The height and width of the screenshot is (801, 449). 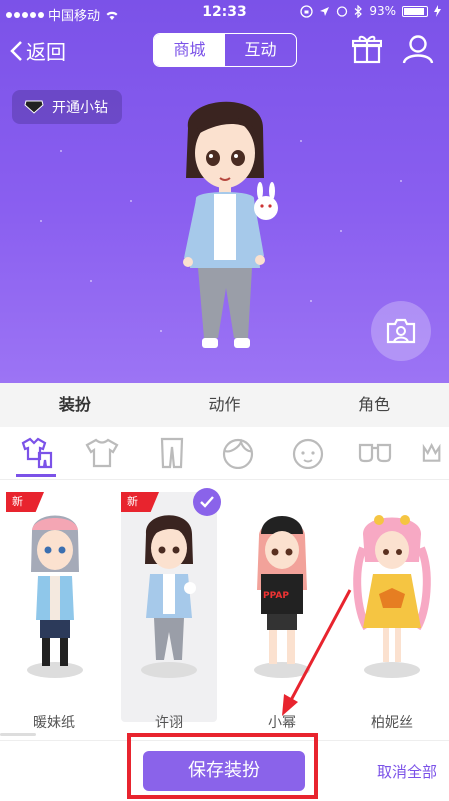 I want to click on outfit-figure: PPAP, so click(x=282, y=597).